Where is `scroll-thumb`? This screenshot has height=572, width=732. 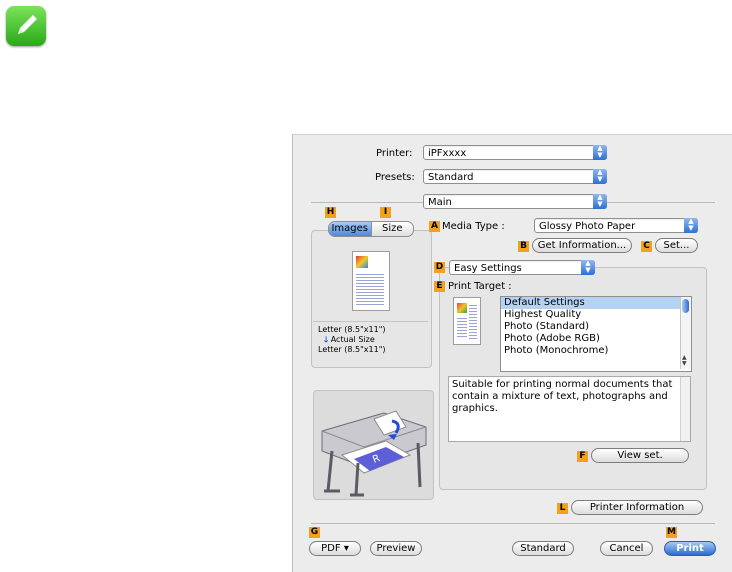
scroll-thumb is located at coordinates (685, 306).